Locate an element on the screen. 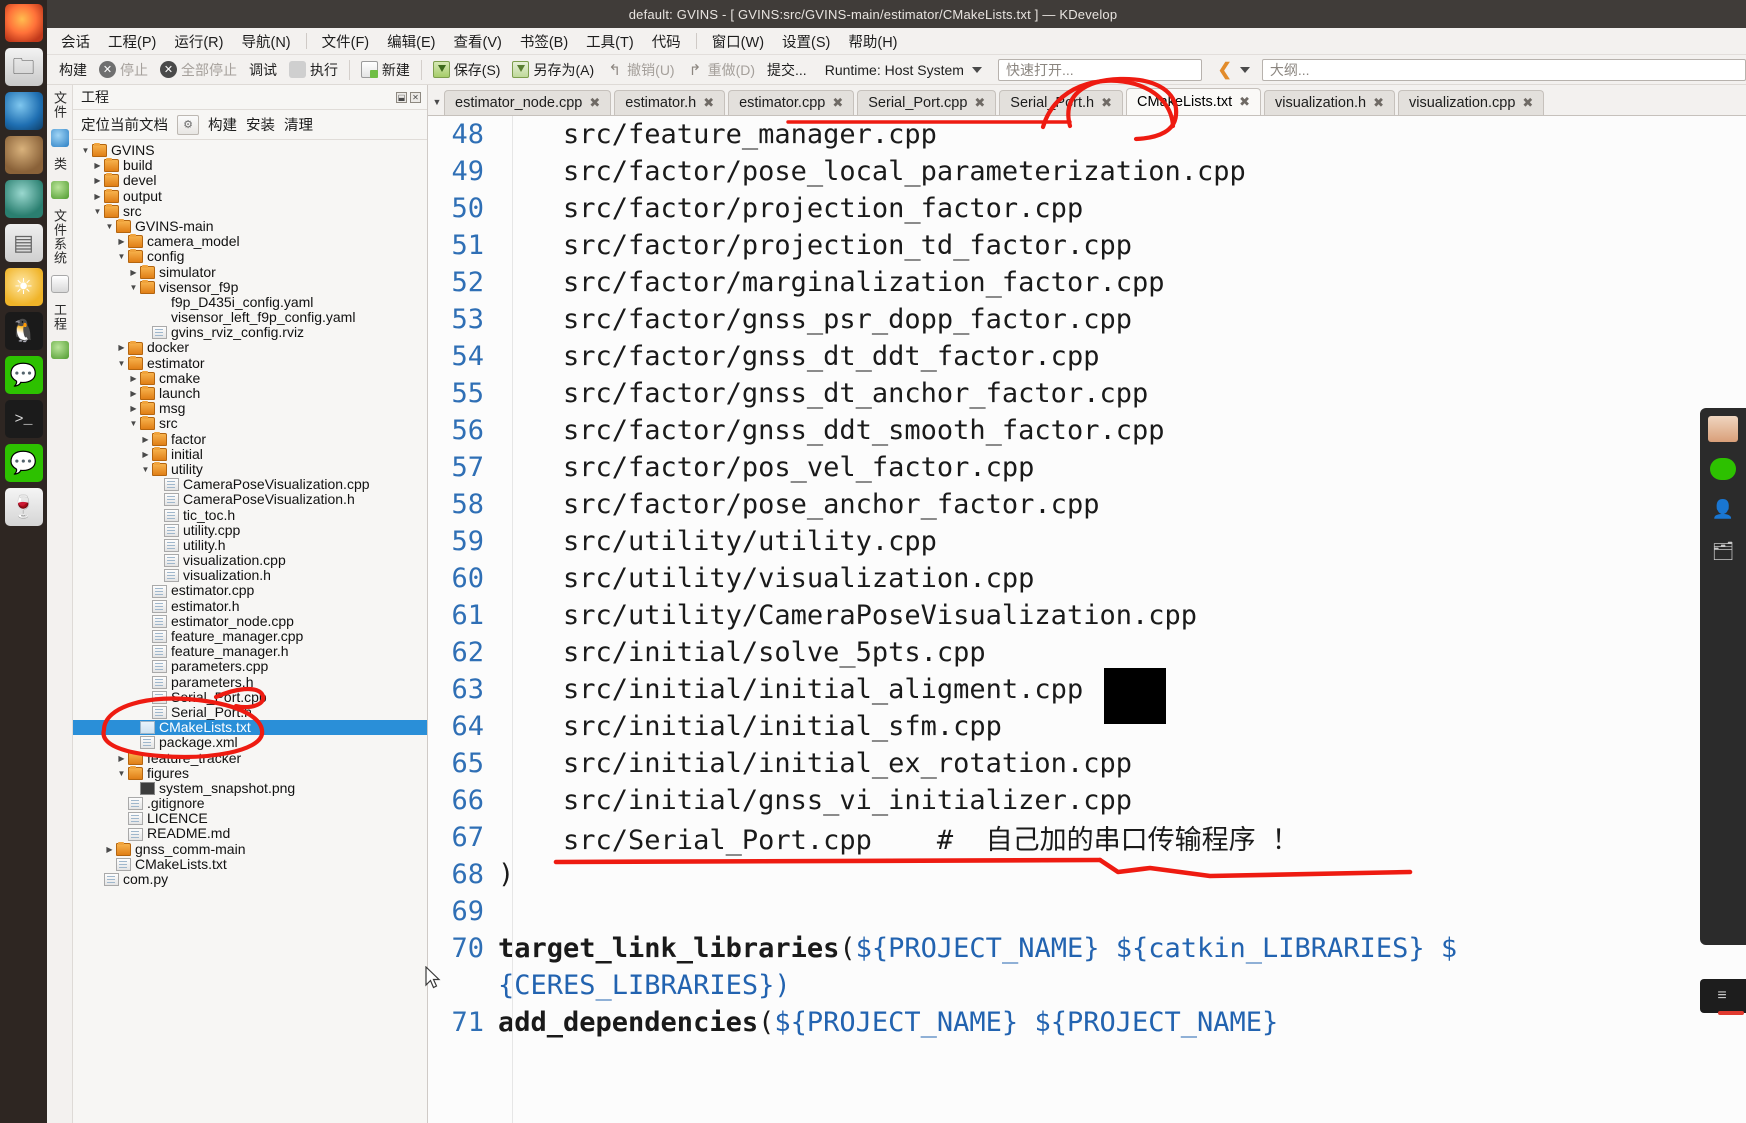  tree-item: Serial_Port.cpp is located at coordinates (250, 697).